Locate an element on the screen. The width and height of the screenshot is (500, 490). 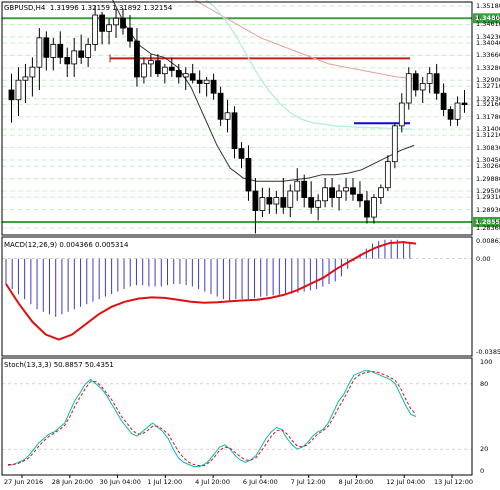
stoch-title: Stoch(13,3,3) 50.8857 50.4351 is located at coordinates (59, 365).